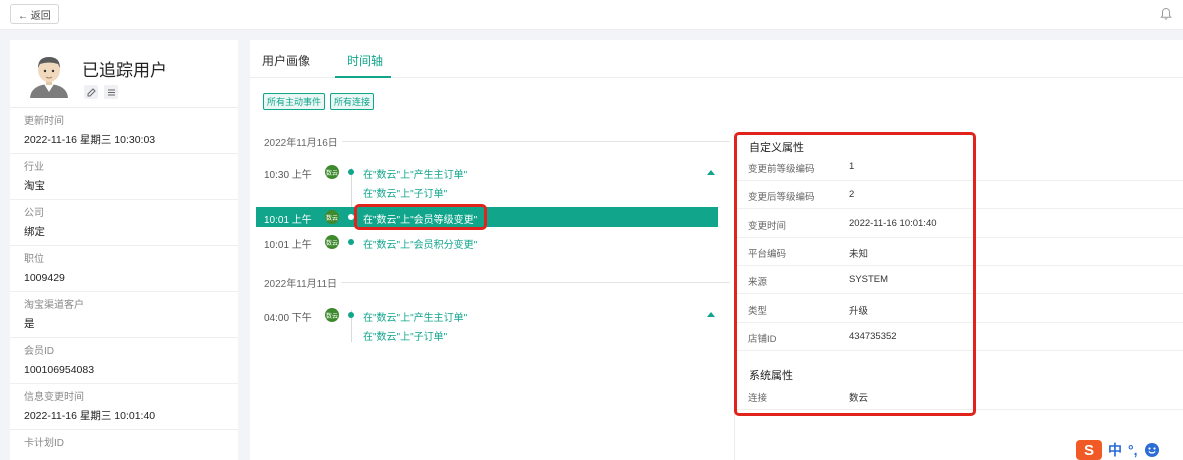 This screenshot has height=460, width=1183. What do you see at coordinates (365, 60) in the screenshot?
I see `tab-timeline: 时间轴` at bounding box center [365, 60].